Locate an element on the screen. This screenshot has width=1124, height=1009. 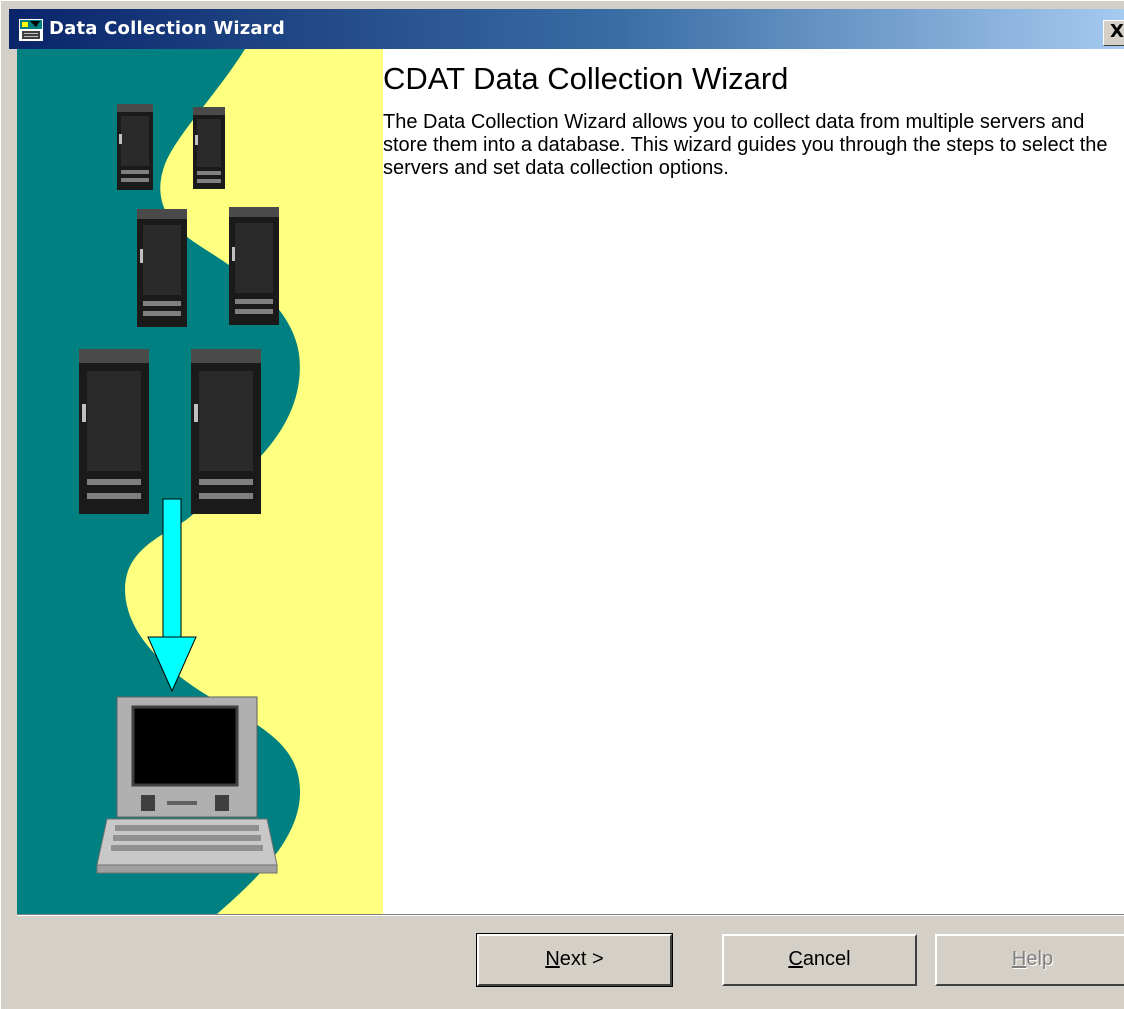
cancel-mnemonic: C is located at coordinates (795, 959).